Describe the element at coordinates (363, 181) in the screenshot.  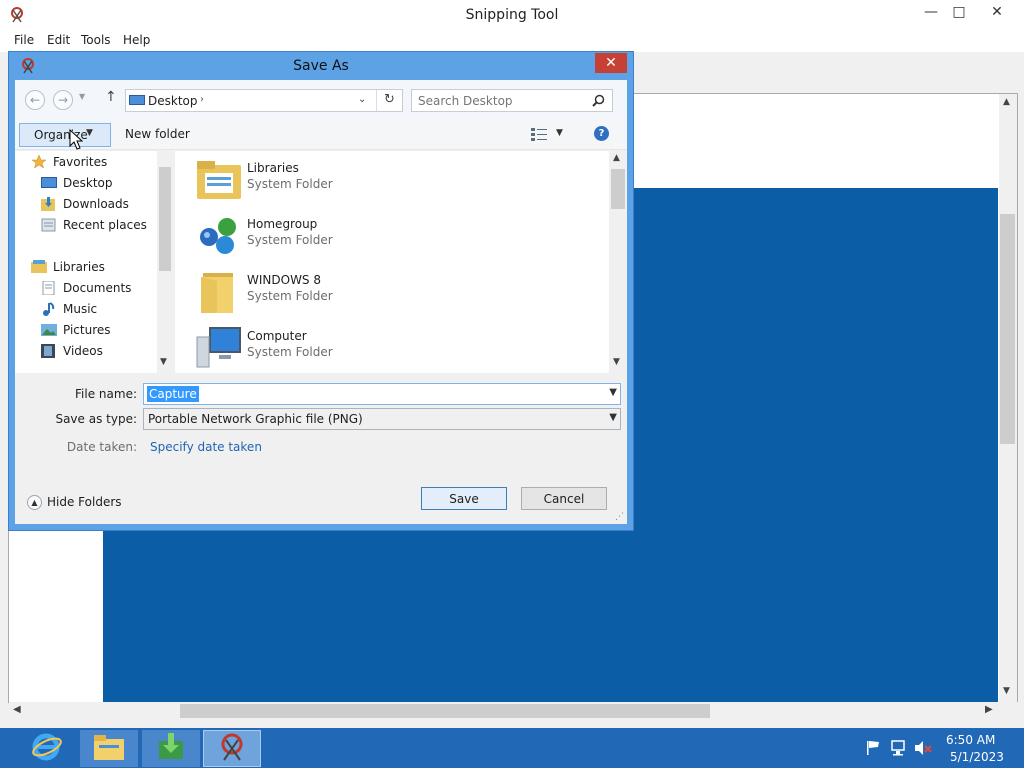
I see `file-item-libraries: Libraries System Folder` at that location.